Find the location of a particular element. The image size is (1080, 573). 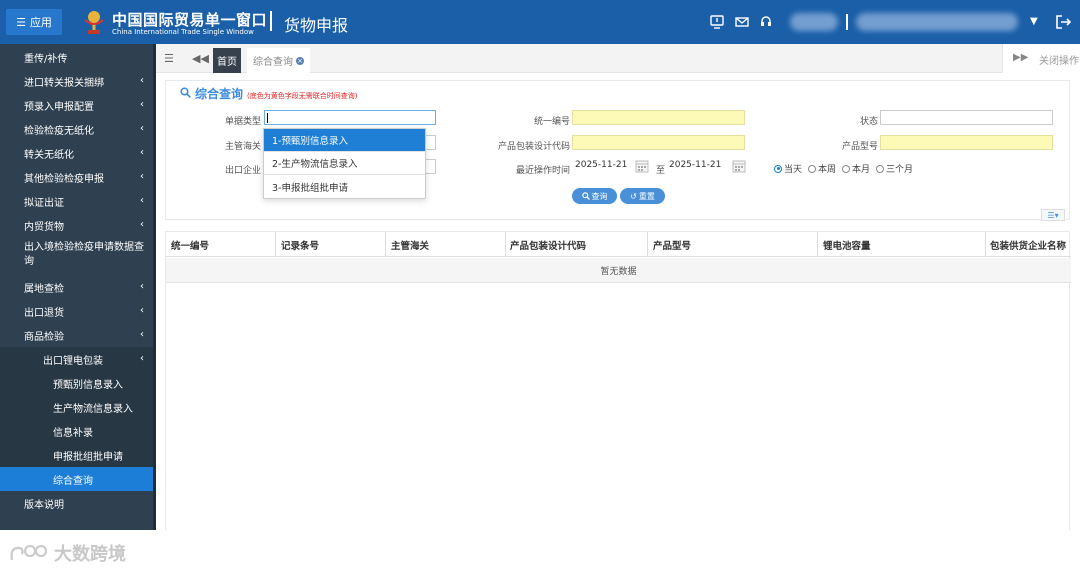

unified-no-input is located at coordinates (658, 117).